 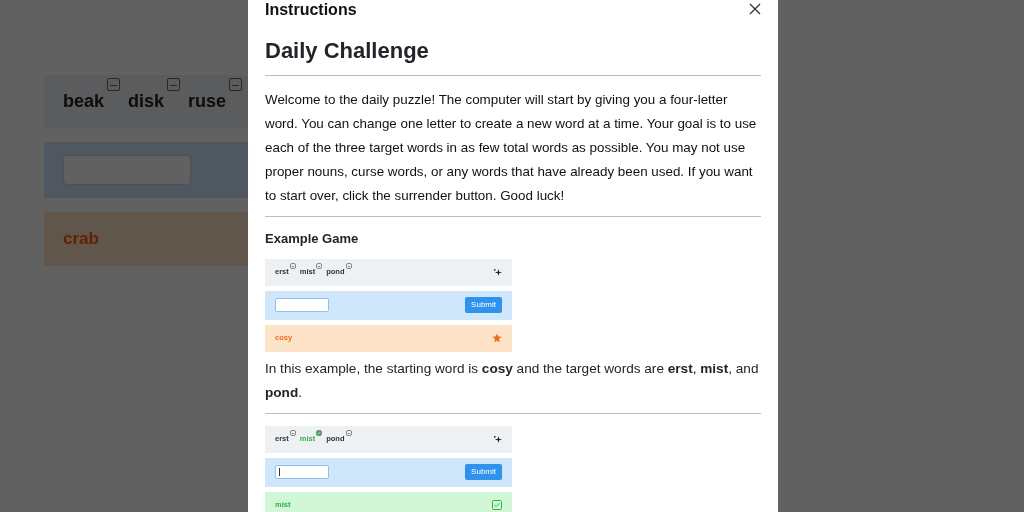 I want to click on target-word: ruse, so click(x=207, y=101).